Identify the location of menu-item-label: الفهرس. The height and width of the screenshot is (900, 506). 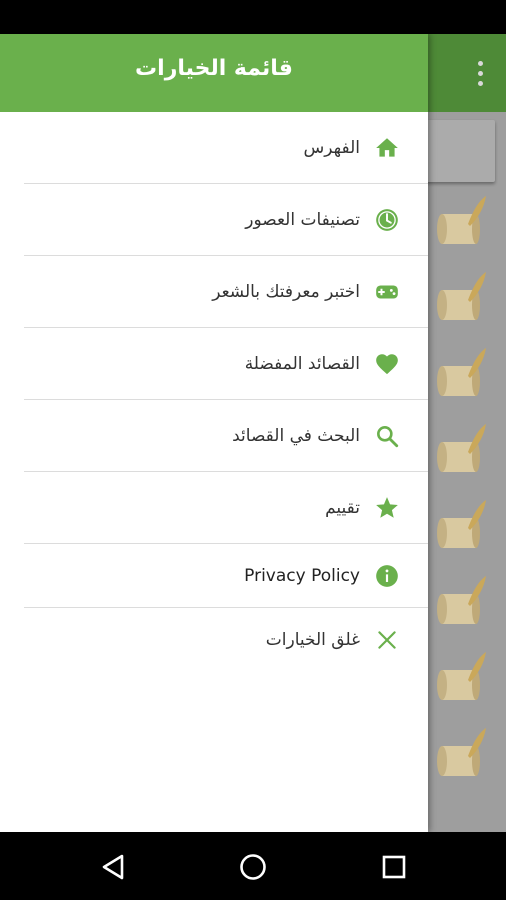
(331, 147).